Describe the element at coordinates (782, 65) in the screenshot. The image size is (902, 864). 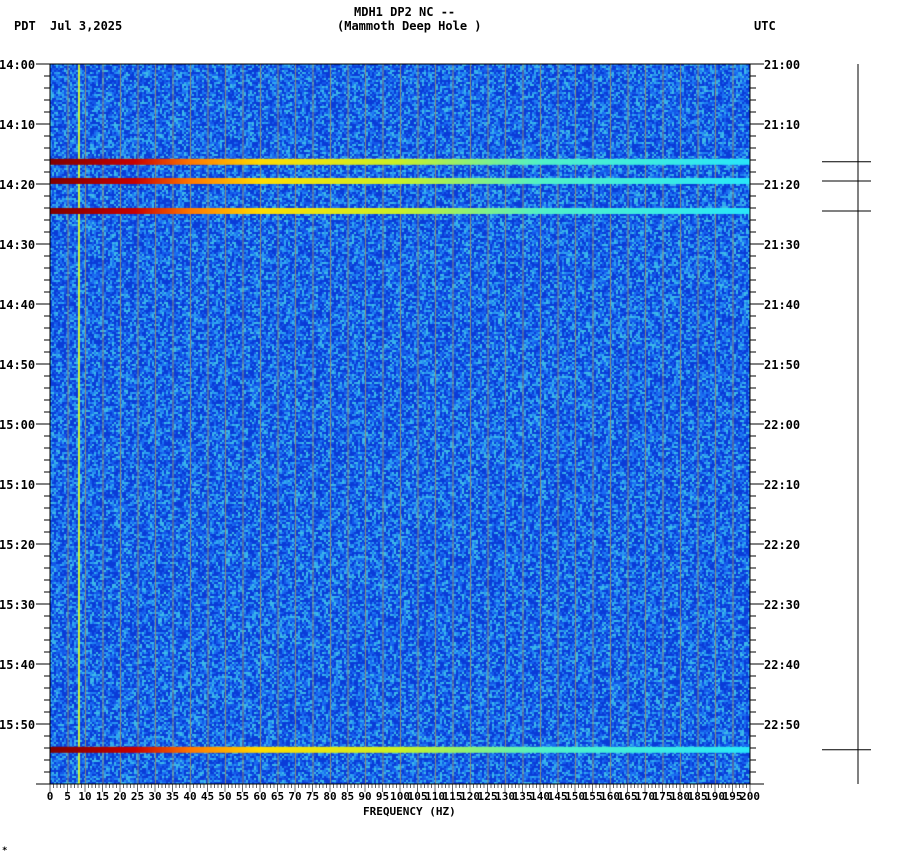
I see `y-tick-label-right: 21:00` at that location.